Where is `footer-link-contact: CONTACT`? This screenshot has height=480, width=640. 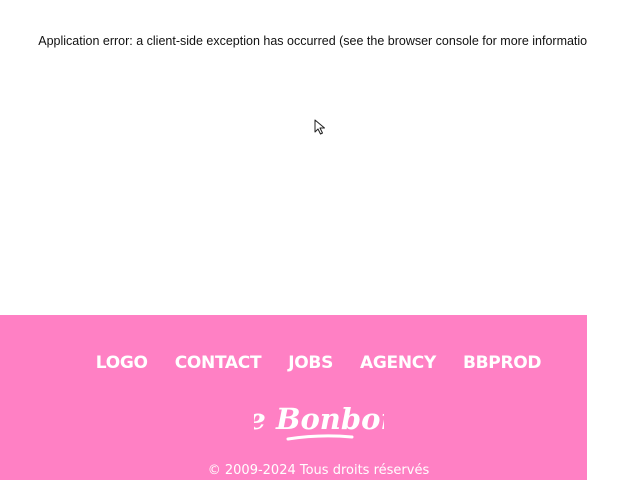
footer-link-contact: CONTACT is located at coordinates (218, 363).